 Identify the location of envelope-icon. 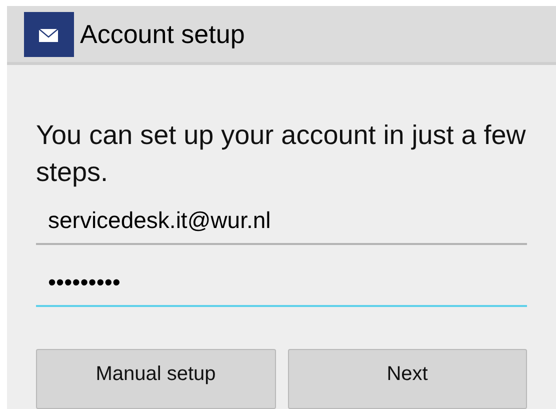
(49, 34).